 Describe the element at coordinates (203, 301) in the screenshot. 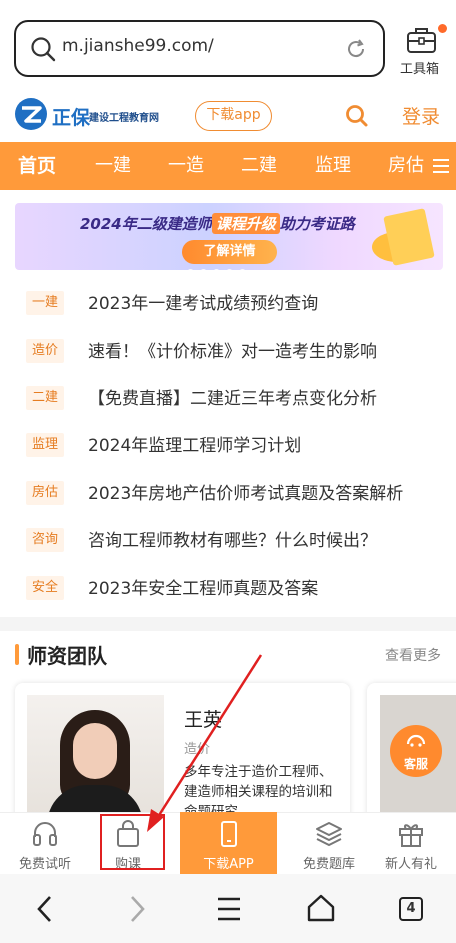

I see `news-title: 2023年一建考试成绩预约查询` at that location.